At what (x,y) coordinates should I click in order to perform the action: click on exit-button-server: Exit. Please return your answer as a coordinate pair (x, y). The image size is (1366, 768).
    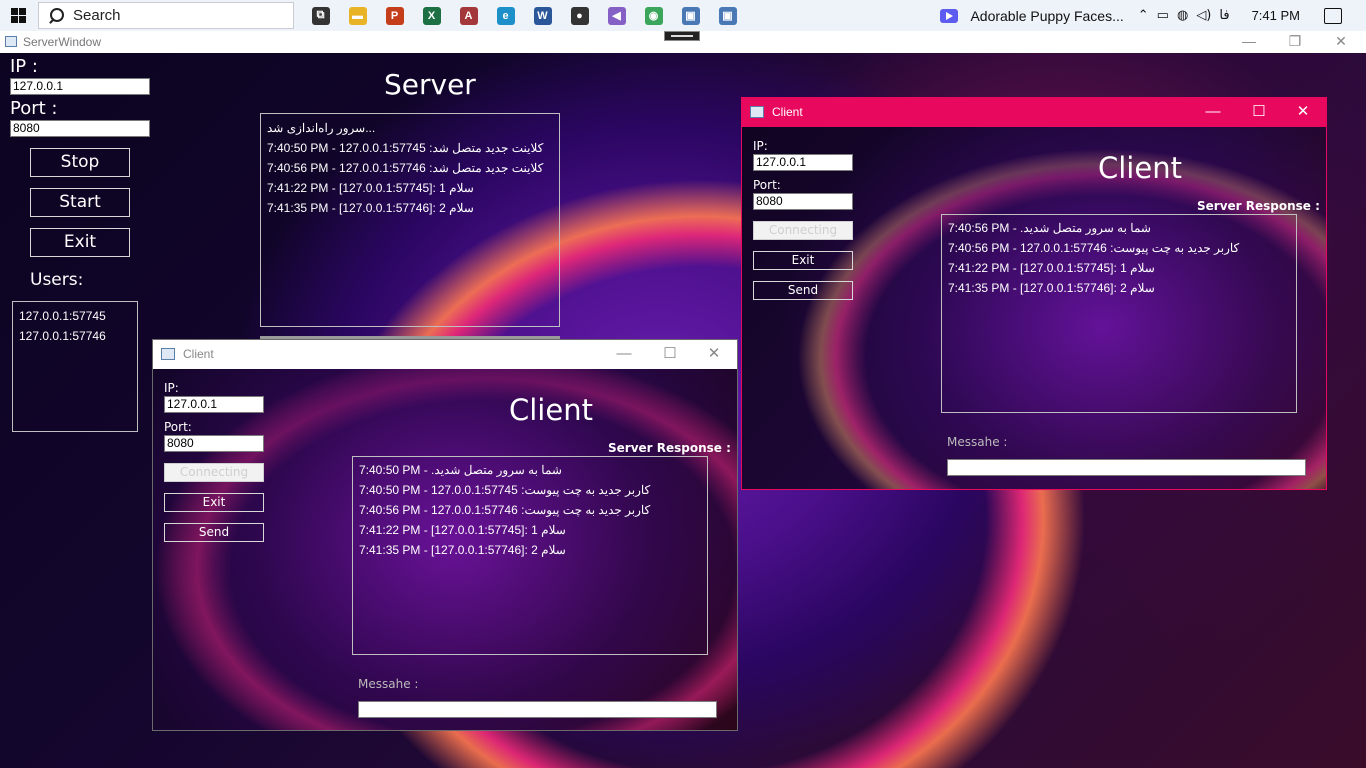
    Looking at the image, I should click on (80, 242).